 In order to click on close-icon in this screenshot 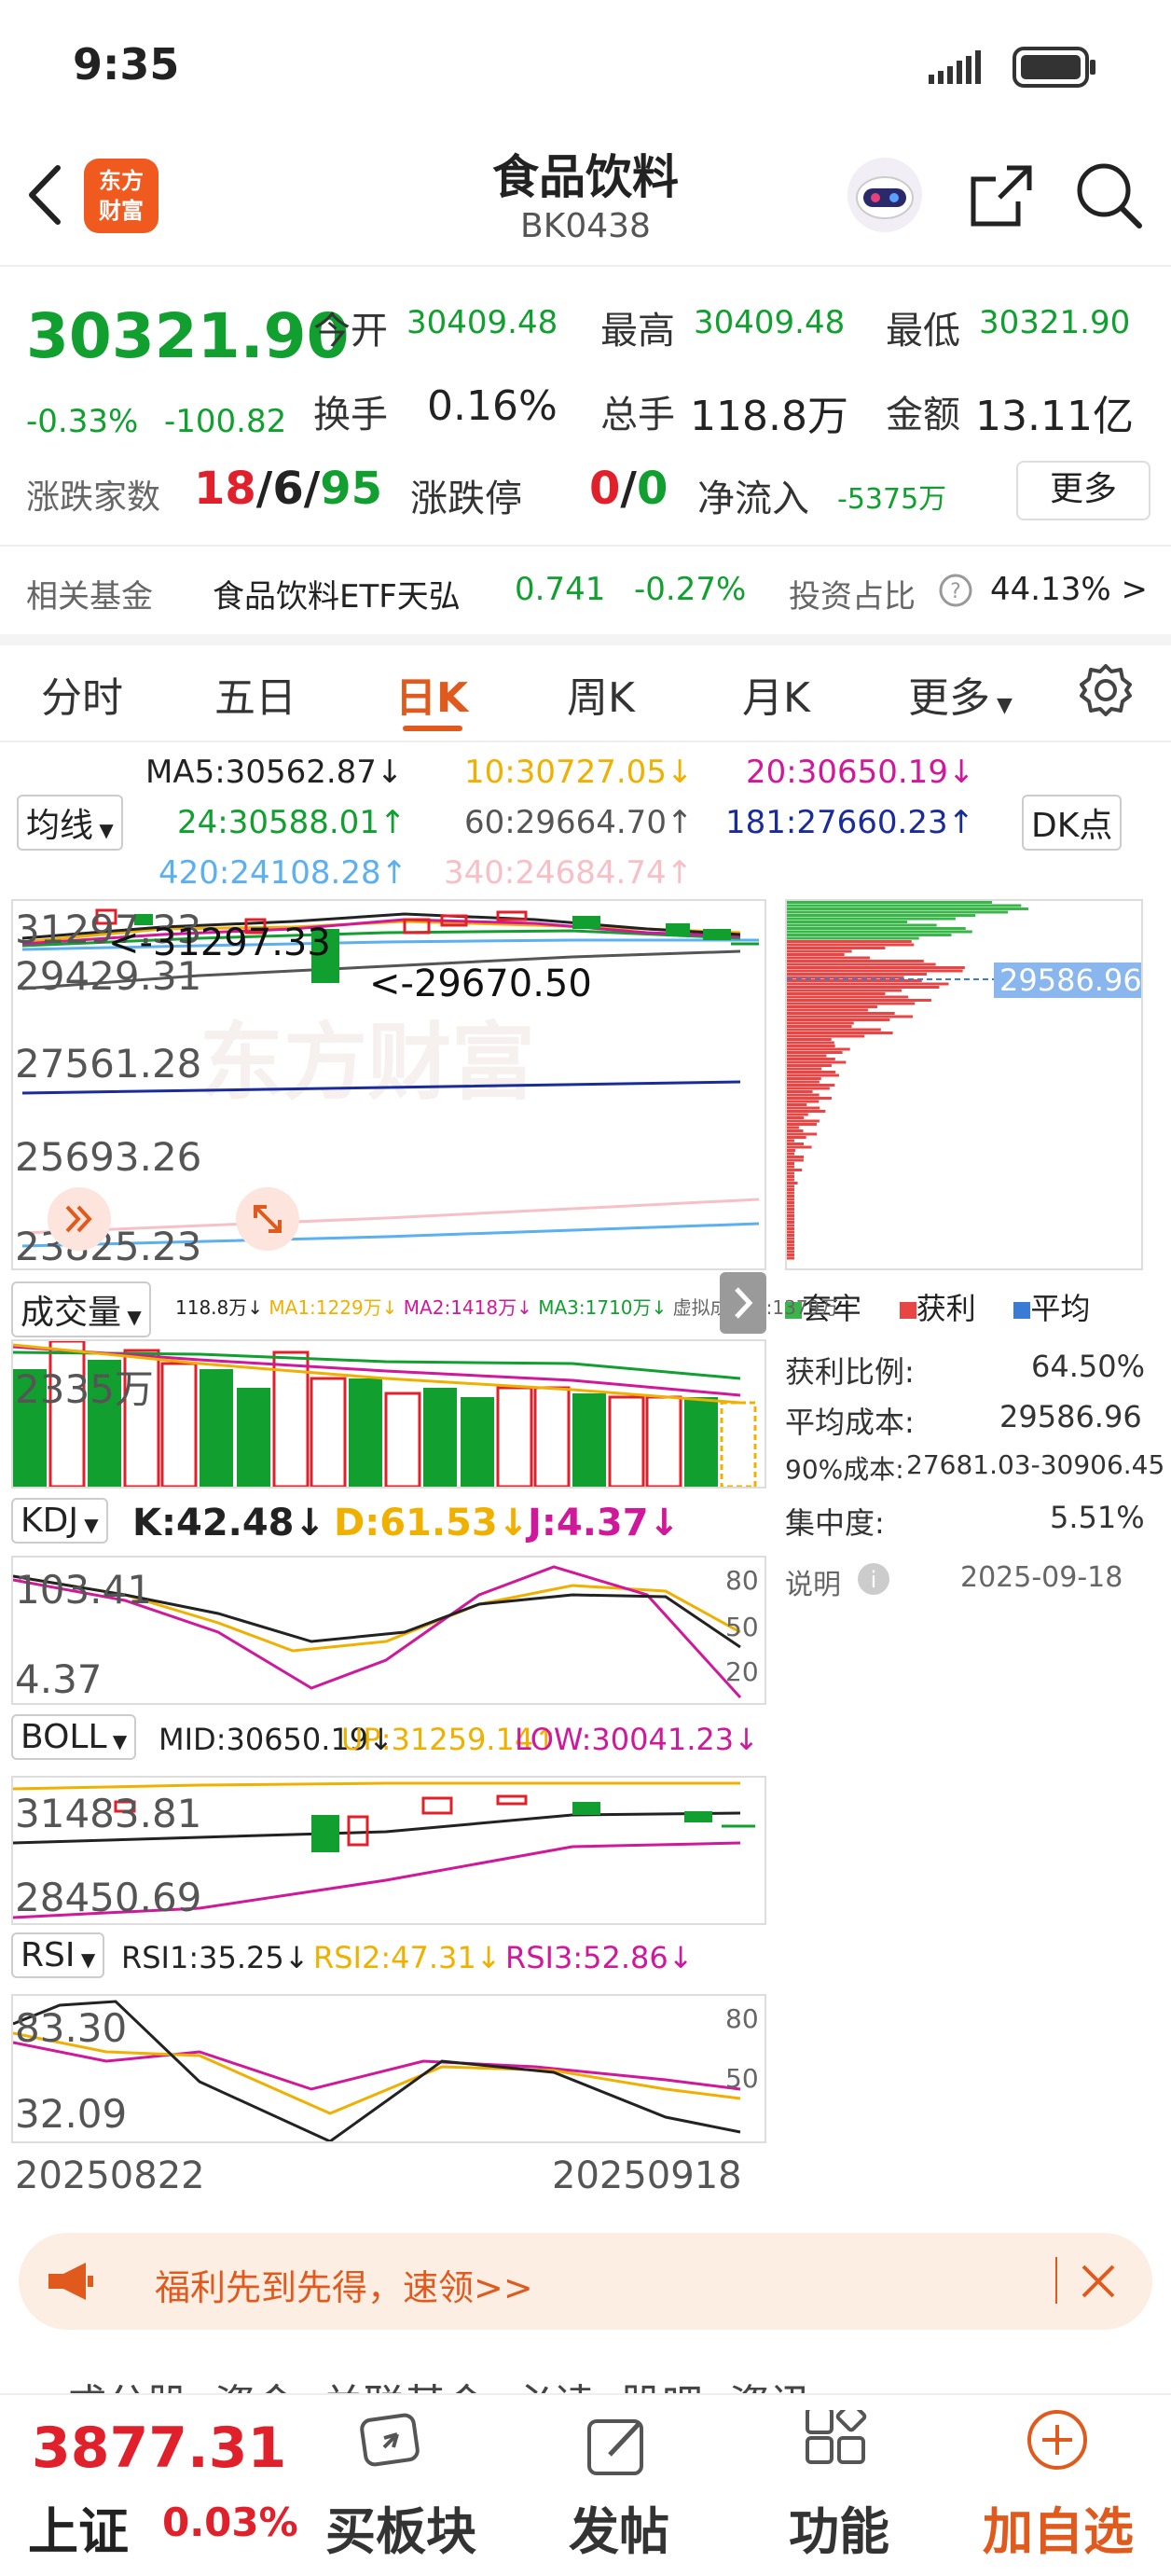, I will do `click(1098, 2283)`.